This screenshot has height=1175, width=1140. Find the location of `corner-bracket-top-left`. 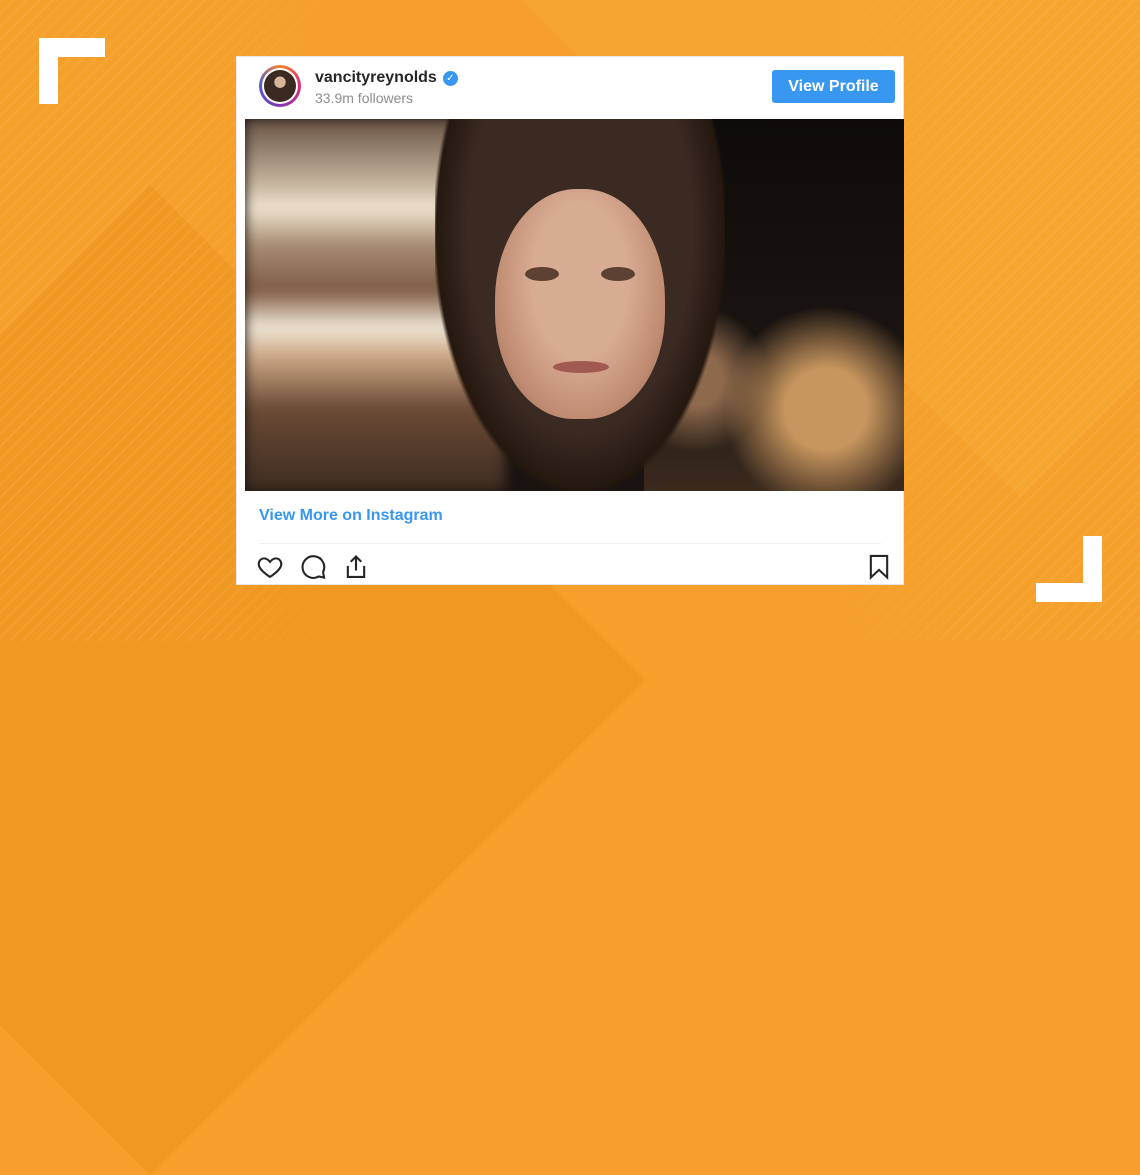

corner-bracket-top-left is located at coordinates (72, 71).